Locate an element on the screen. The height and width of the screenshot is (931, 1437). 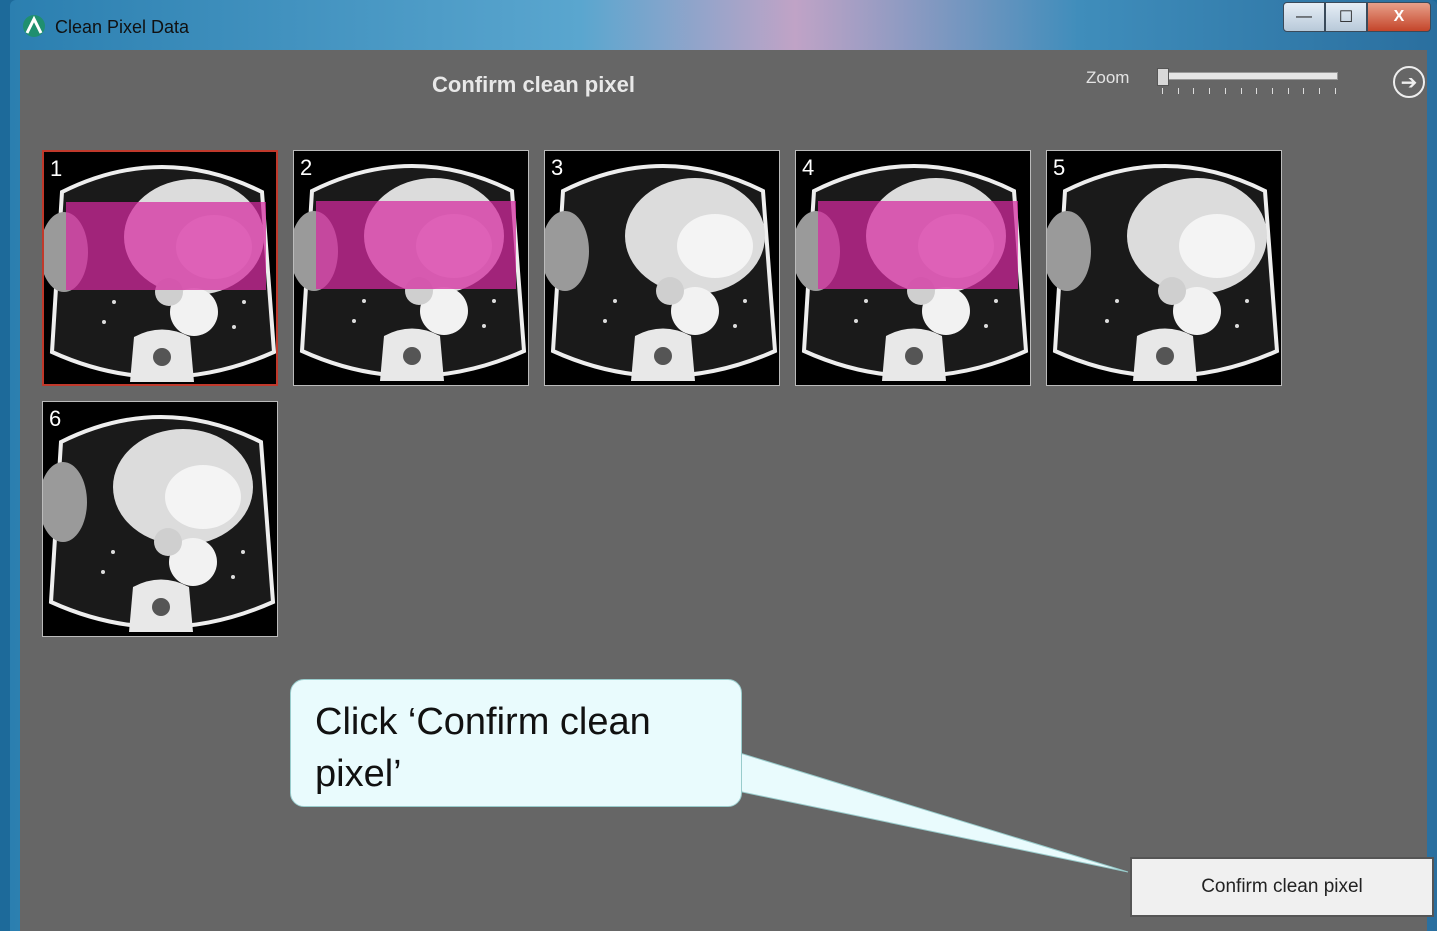
thumbnail-number: 4 is located at coordinates (808, 167).